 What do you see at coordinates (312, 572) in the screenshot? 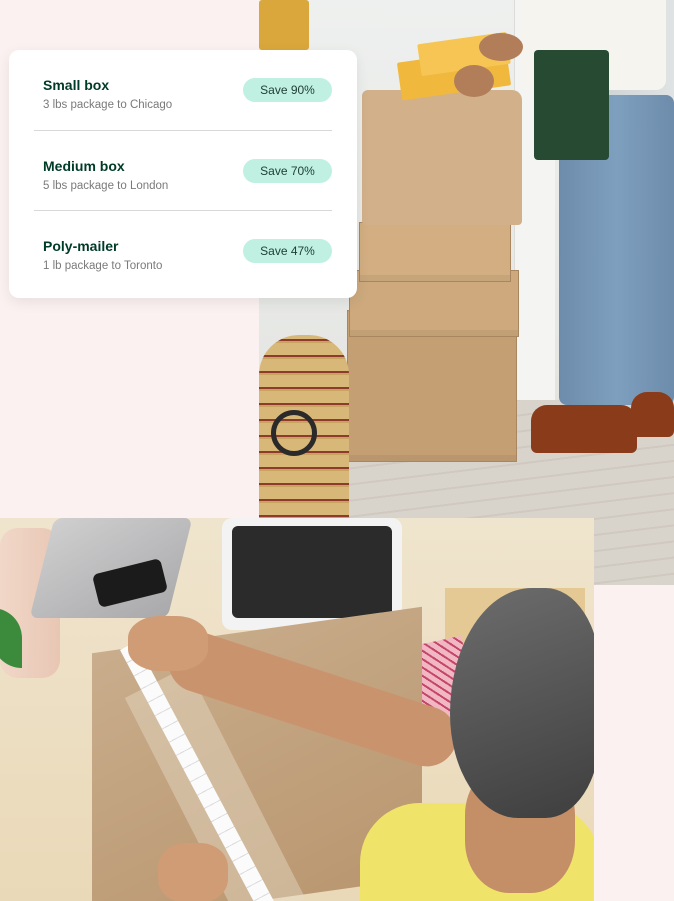
I see `tablet-screen` at bounding box center [312, 572].